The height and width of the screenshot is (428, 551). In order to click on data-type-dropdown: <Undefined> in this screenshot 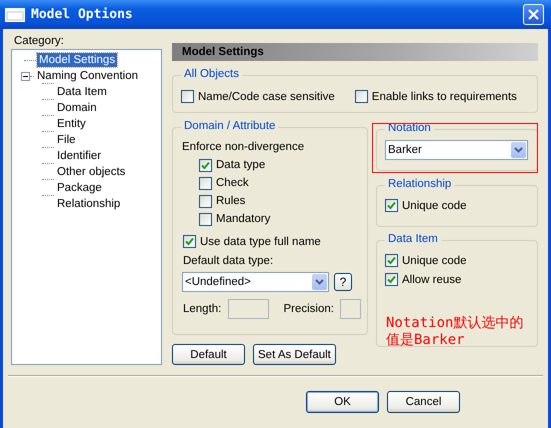, I will do `click(255, 282)`.